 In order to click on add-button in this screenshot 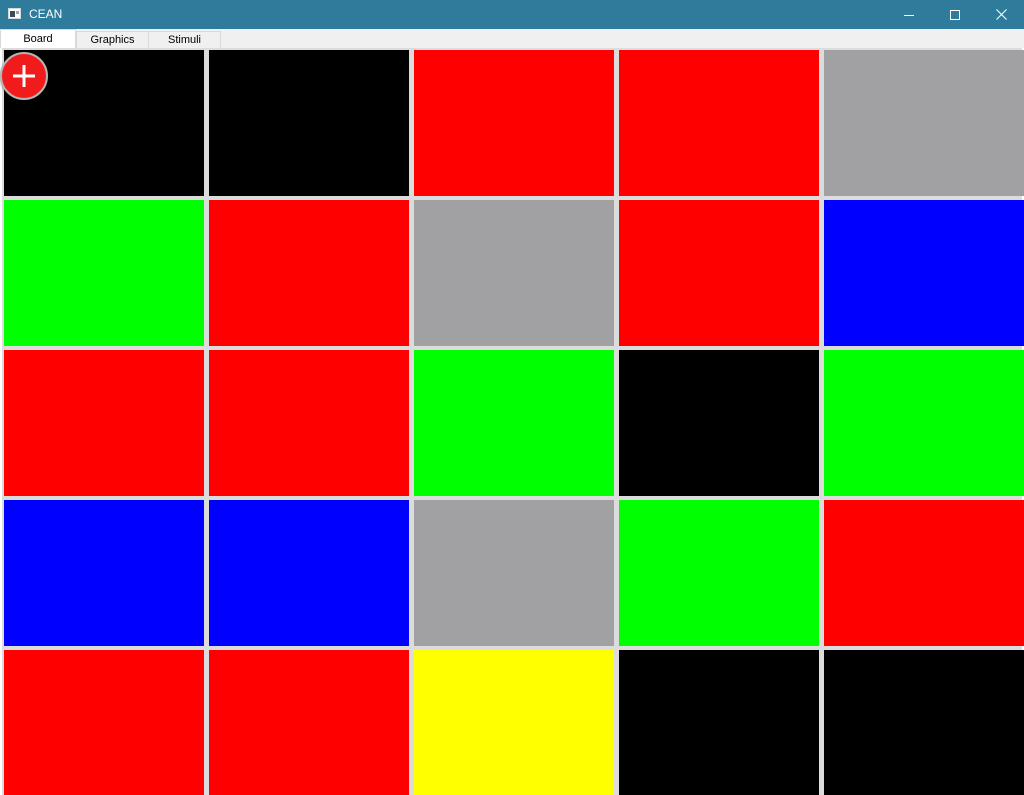, I will do `click(24, 76)`.